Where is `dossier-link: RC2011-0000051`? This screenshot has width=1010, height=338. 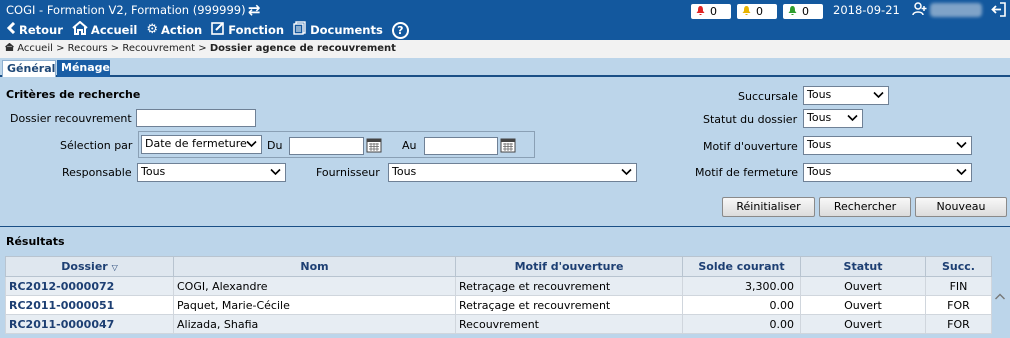
dossier-link: RC2011-0000051 is located at coordinates (89, 305).